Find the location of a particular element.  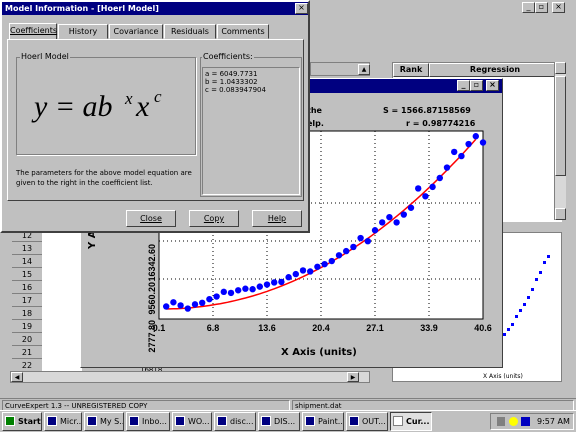

tab-comments: Comments is located at coordinates (243, 31).